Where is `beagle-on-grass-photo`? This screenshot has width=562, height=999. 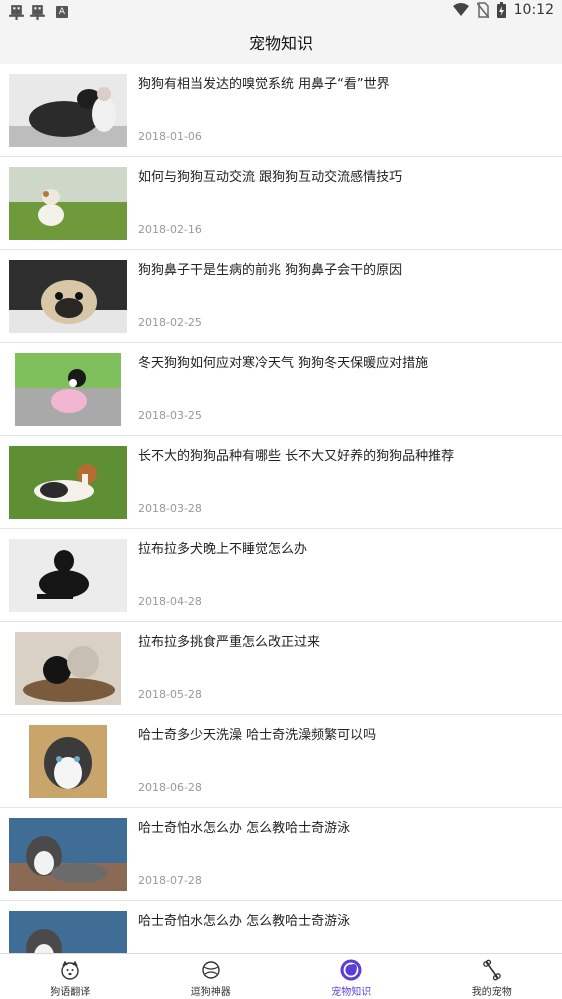 beagle-on-grass-photo is located at coordinates (68, 482).